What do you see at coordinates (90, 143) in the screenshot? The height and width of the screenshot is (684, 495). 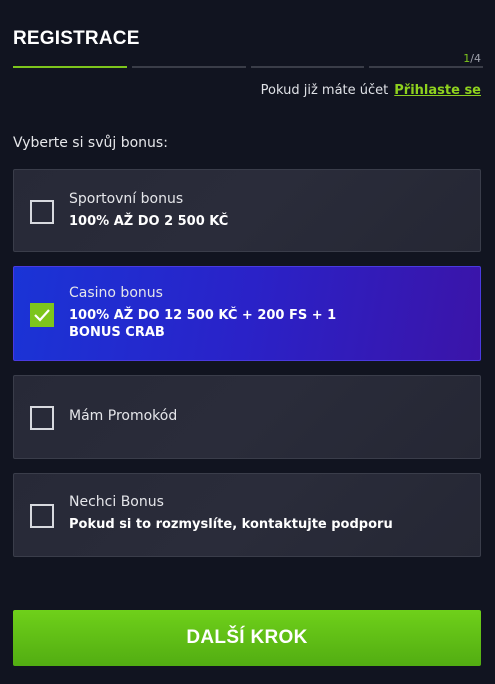 I see `bonus-section-label: Vyberte si svůj bonus:` at bounding box center [90, 143].